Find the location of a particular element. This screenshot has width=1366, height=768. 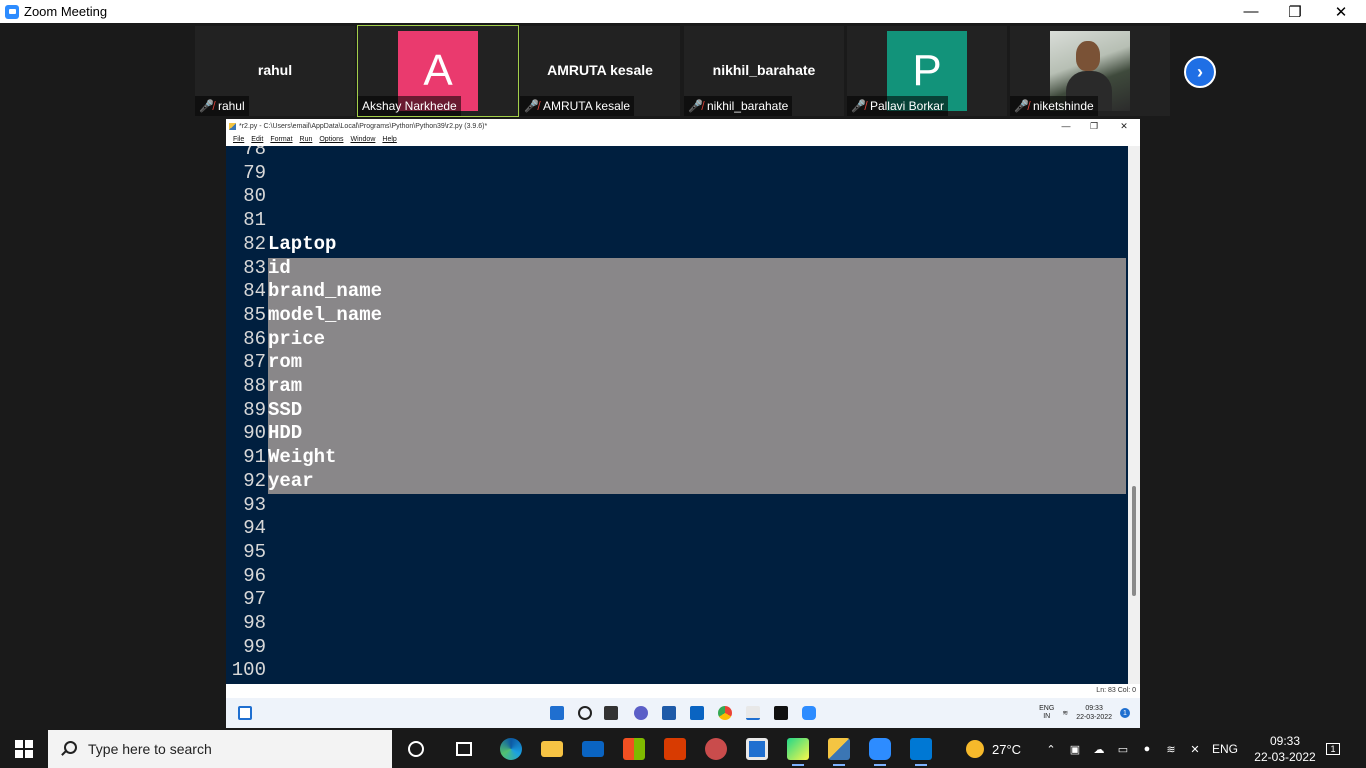

shared-lang: ENG IN is located at coordinates (1047, 712).